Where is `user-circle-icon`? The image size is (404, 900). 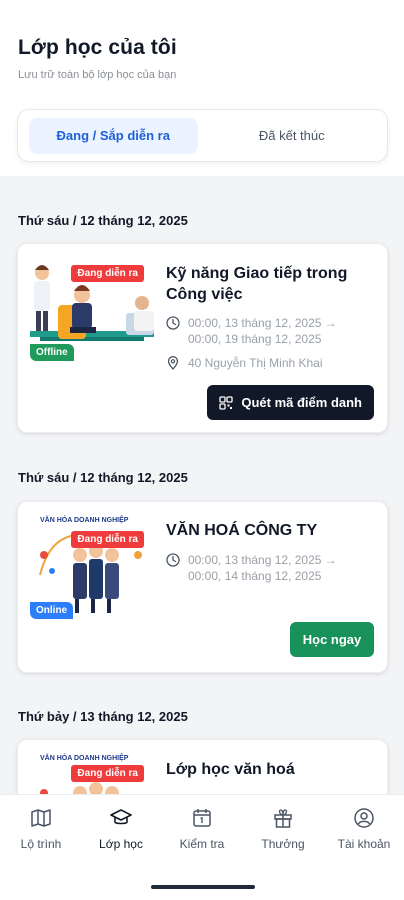
user-circle-icon is located at coordinates (364, 818).